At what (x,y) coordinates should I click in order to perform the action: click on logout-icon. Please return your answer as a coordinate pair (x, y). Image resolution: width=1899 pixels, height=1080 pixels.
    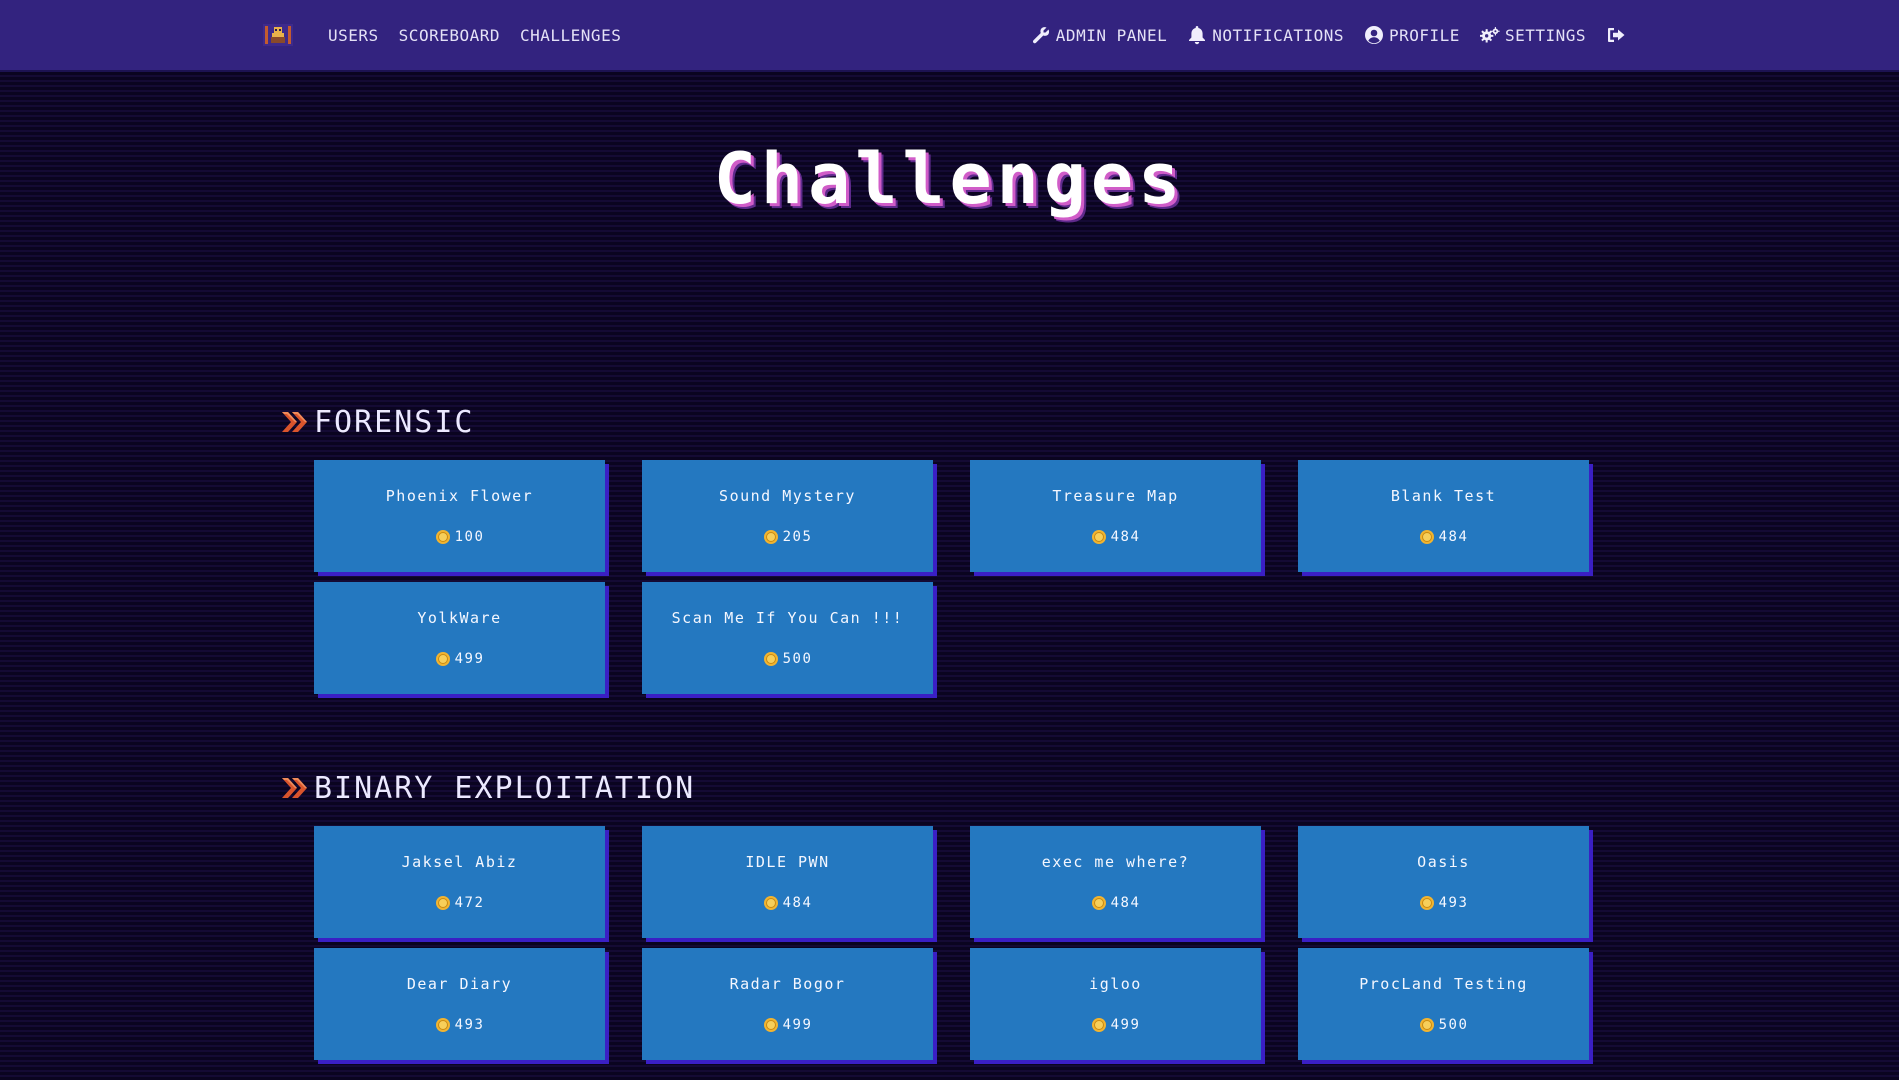
    Looking at the image, I should click on (1616, 35).